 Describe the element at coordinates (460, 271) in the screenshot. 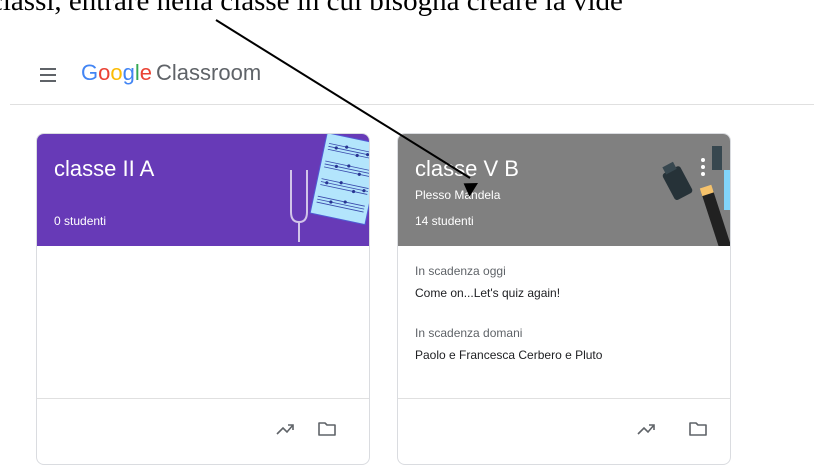

I see `due-today-label: In scadenza oggi` at that location.